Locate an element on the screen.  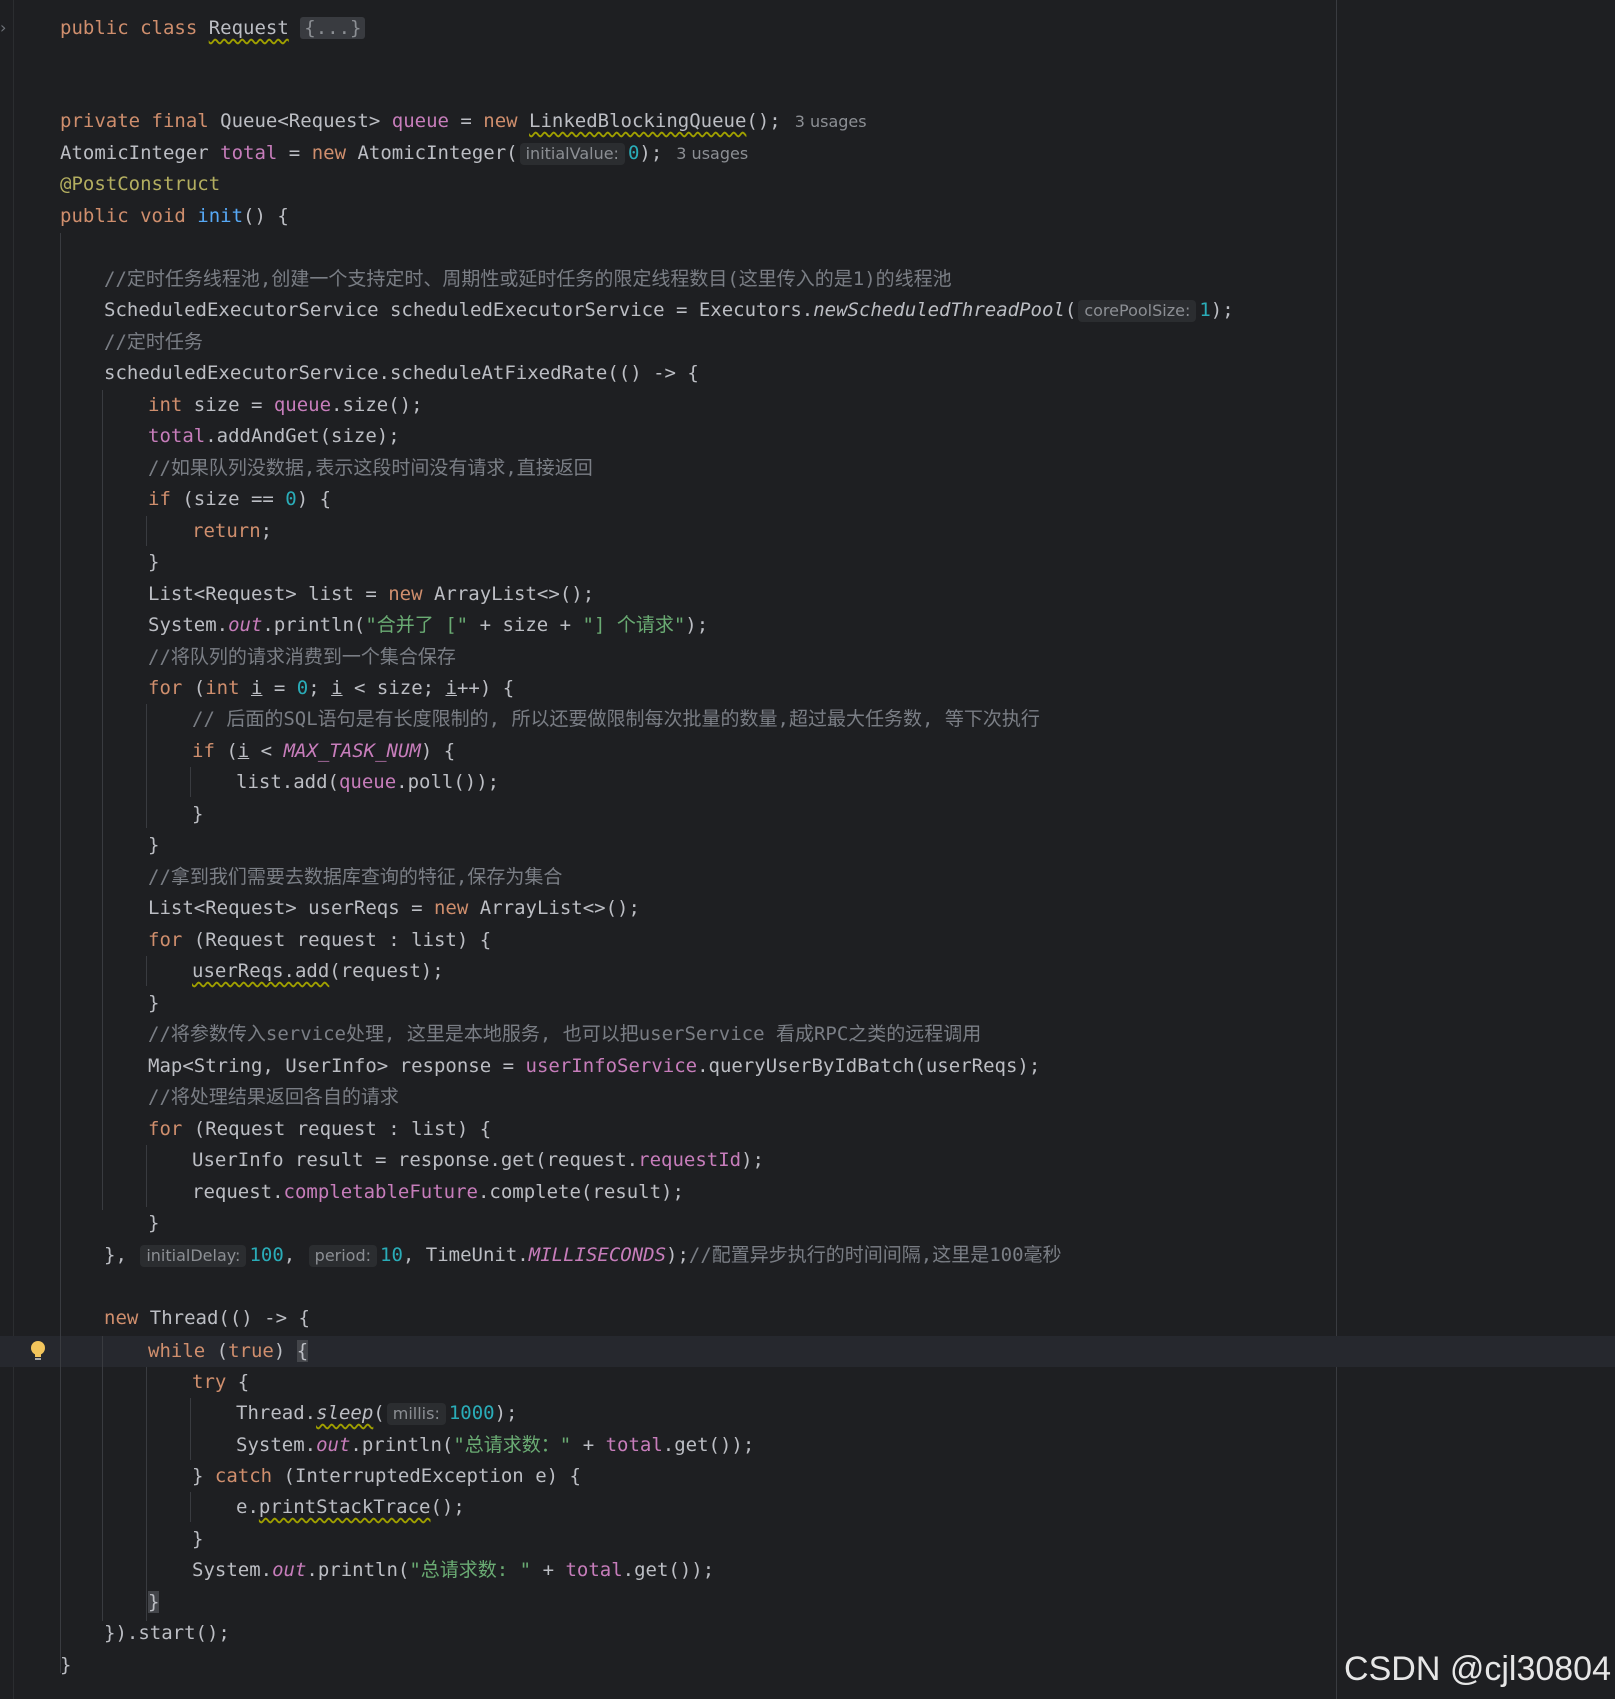
keyword: private final is located at coordinates (140, 121).